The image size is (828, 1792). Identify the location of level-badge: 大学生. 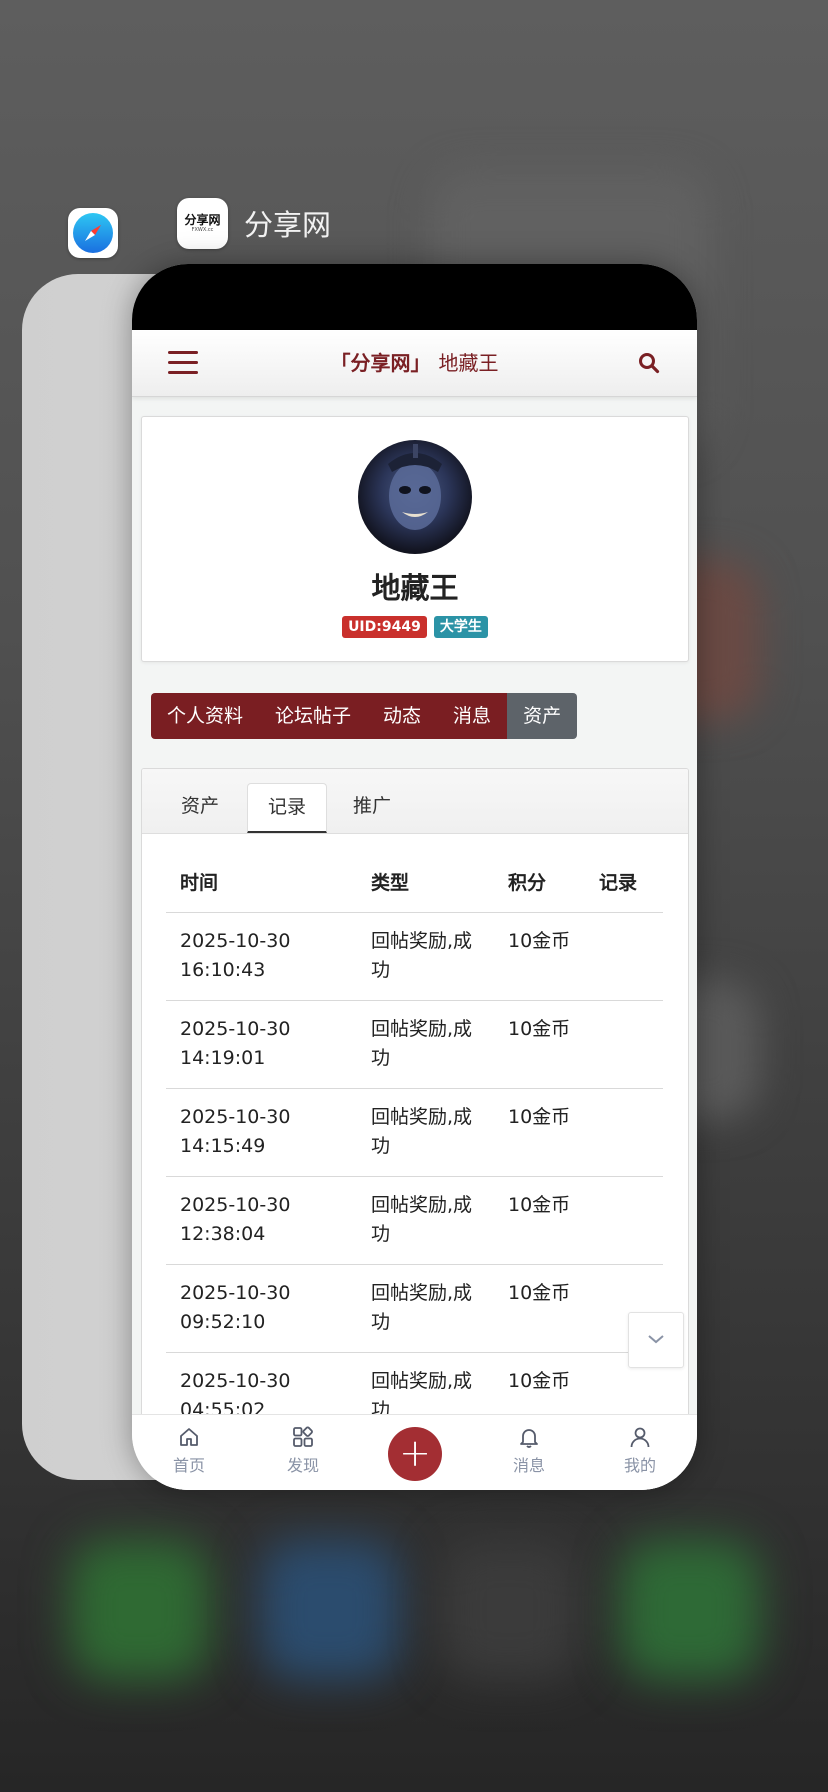
(460, 627).